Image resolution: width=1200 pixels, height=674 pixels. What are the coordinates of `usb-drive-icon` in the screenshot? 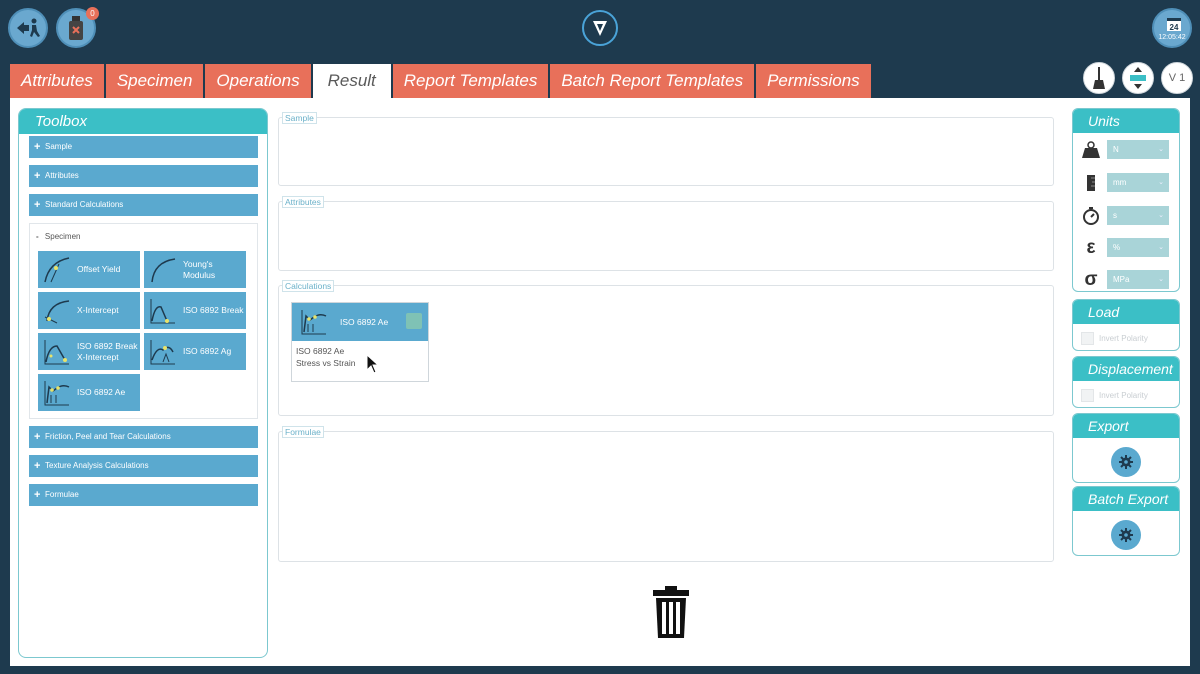 It's located at (76, 28).